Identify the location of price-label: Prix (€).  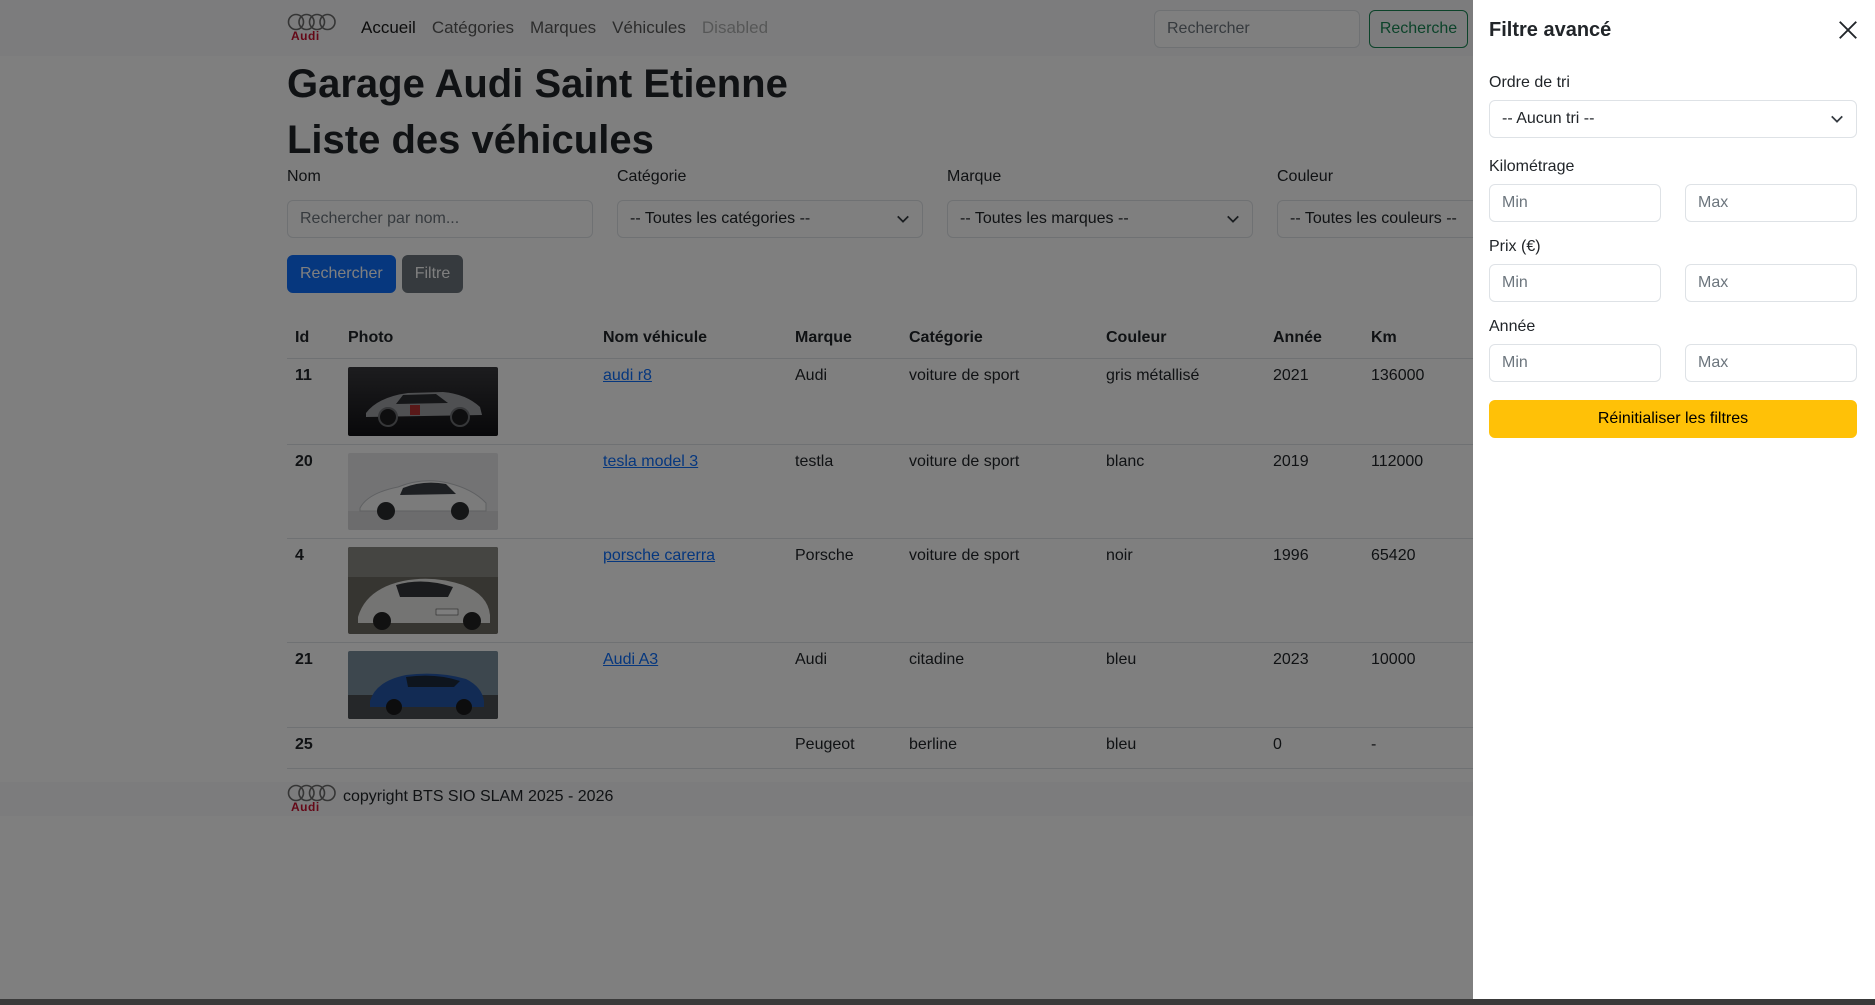
(1515, 246).